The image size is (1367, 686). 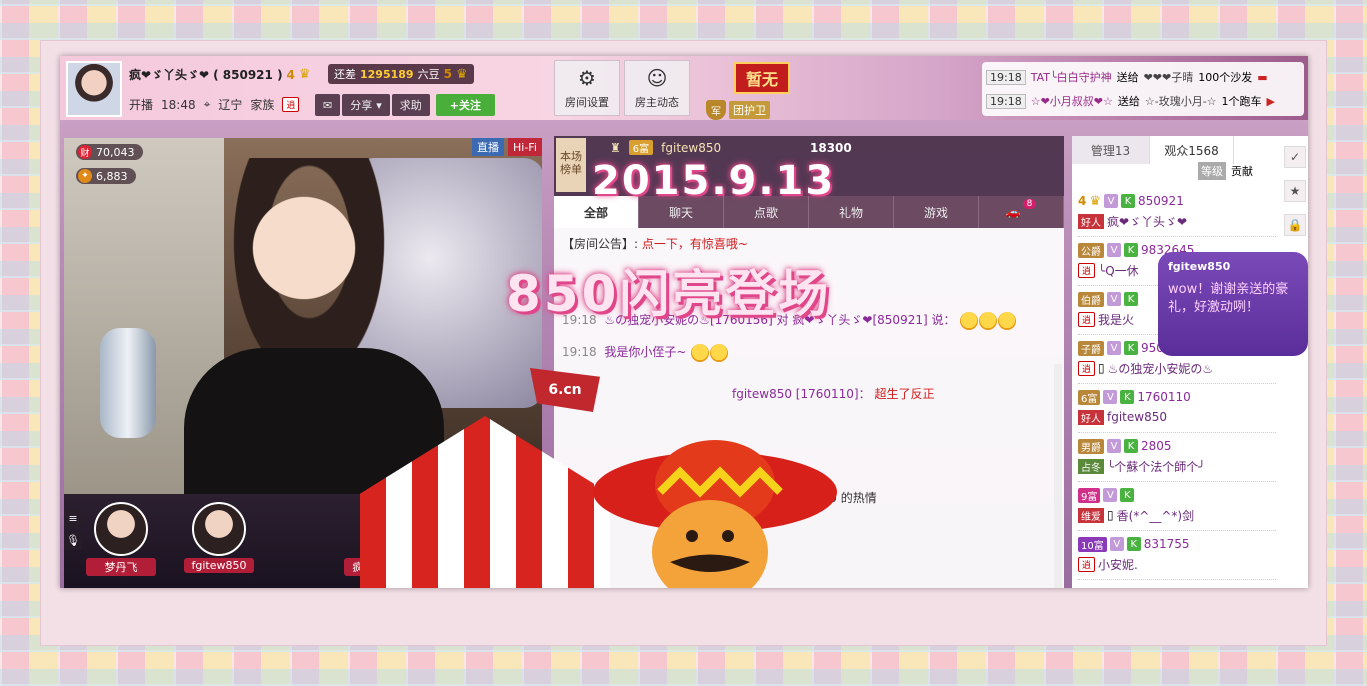 What do you see at coordinates (1262, 77) in the screenshot?
I see `sofa-icon: ▬` at bounding box center [1262, 77].